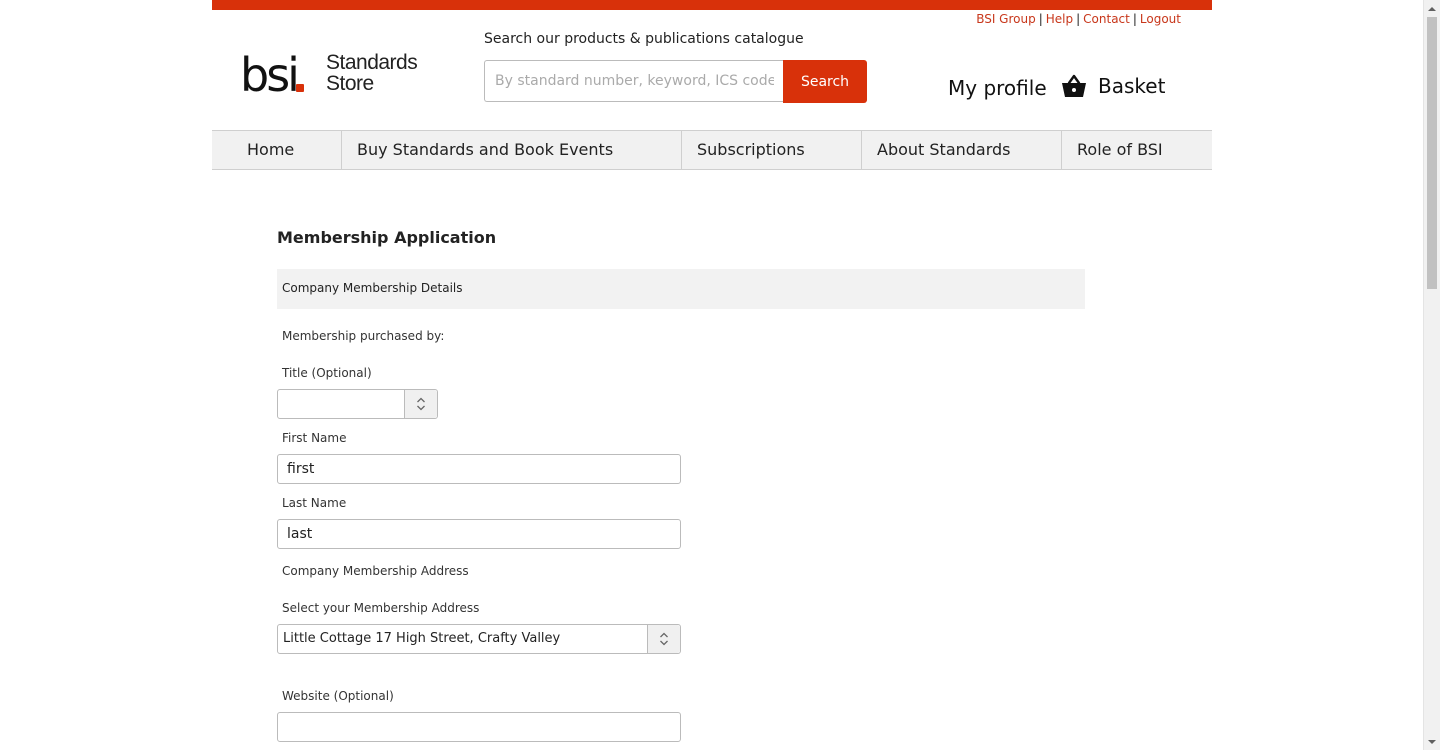 This screenshot has height=750, width=1440. Describe the element at coordinates (1432, 153) in the screenshot. I see `scrollbar-thumb` at that location.